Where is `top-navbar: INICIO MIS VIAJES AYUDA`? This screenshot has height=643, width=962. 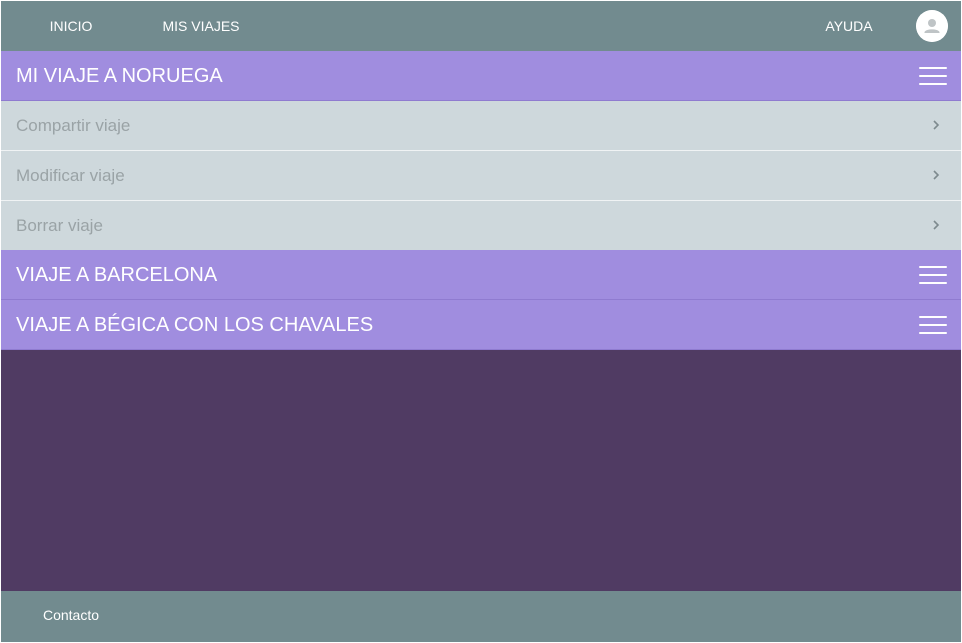
top-navbar: INICIO MIS VIAJES AYUDA is located at coordinates (481, 26).